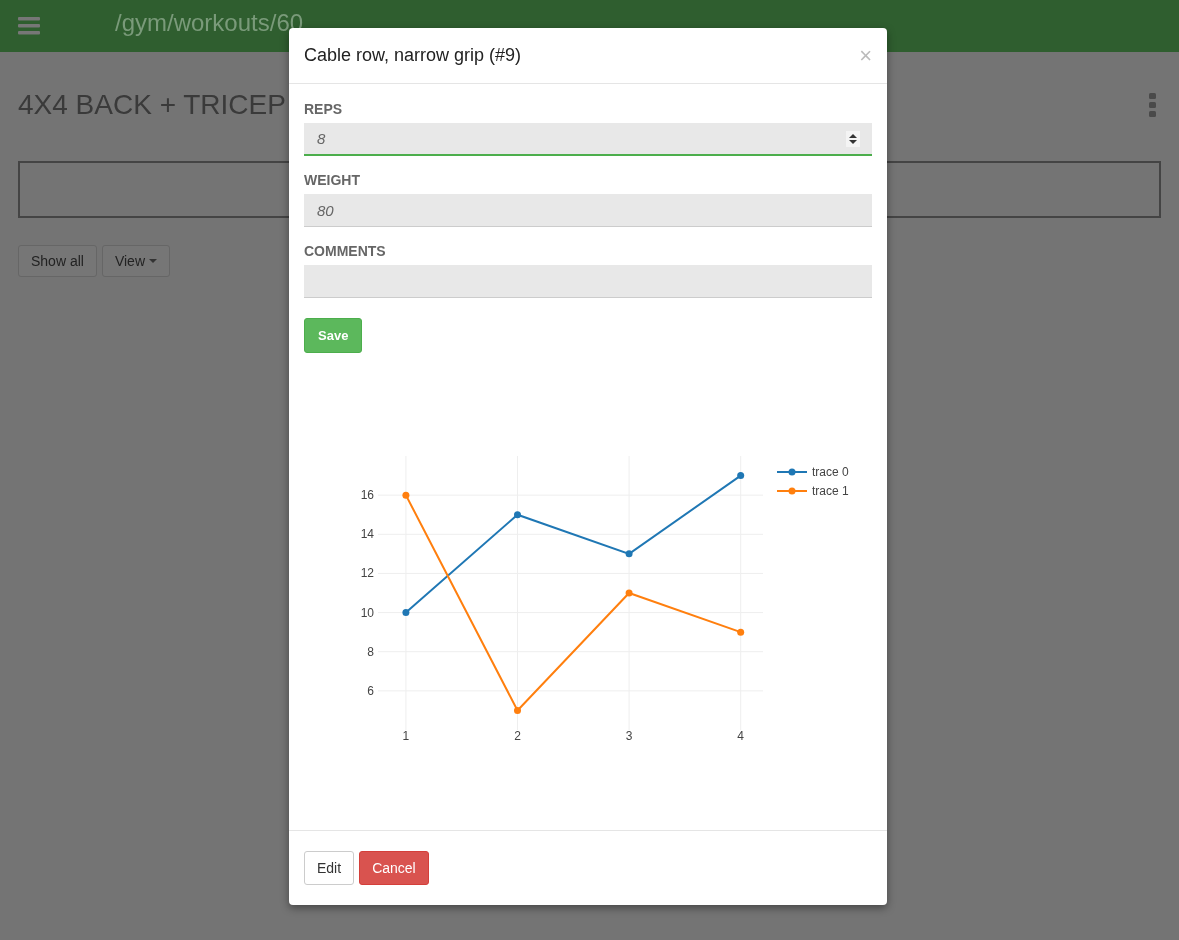  What do you see at coordinates (517, 736) in the screenshot?
I see `x-tick-label: 2` at bounding box center [517, 736].